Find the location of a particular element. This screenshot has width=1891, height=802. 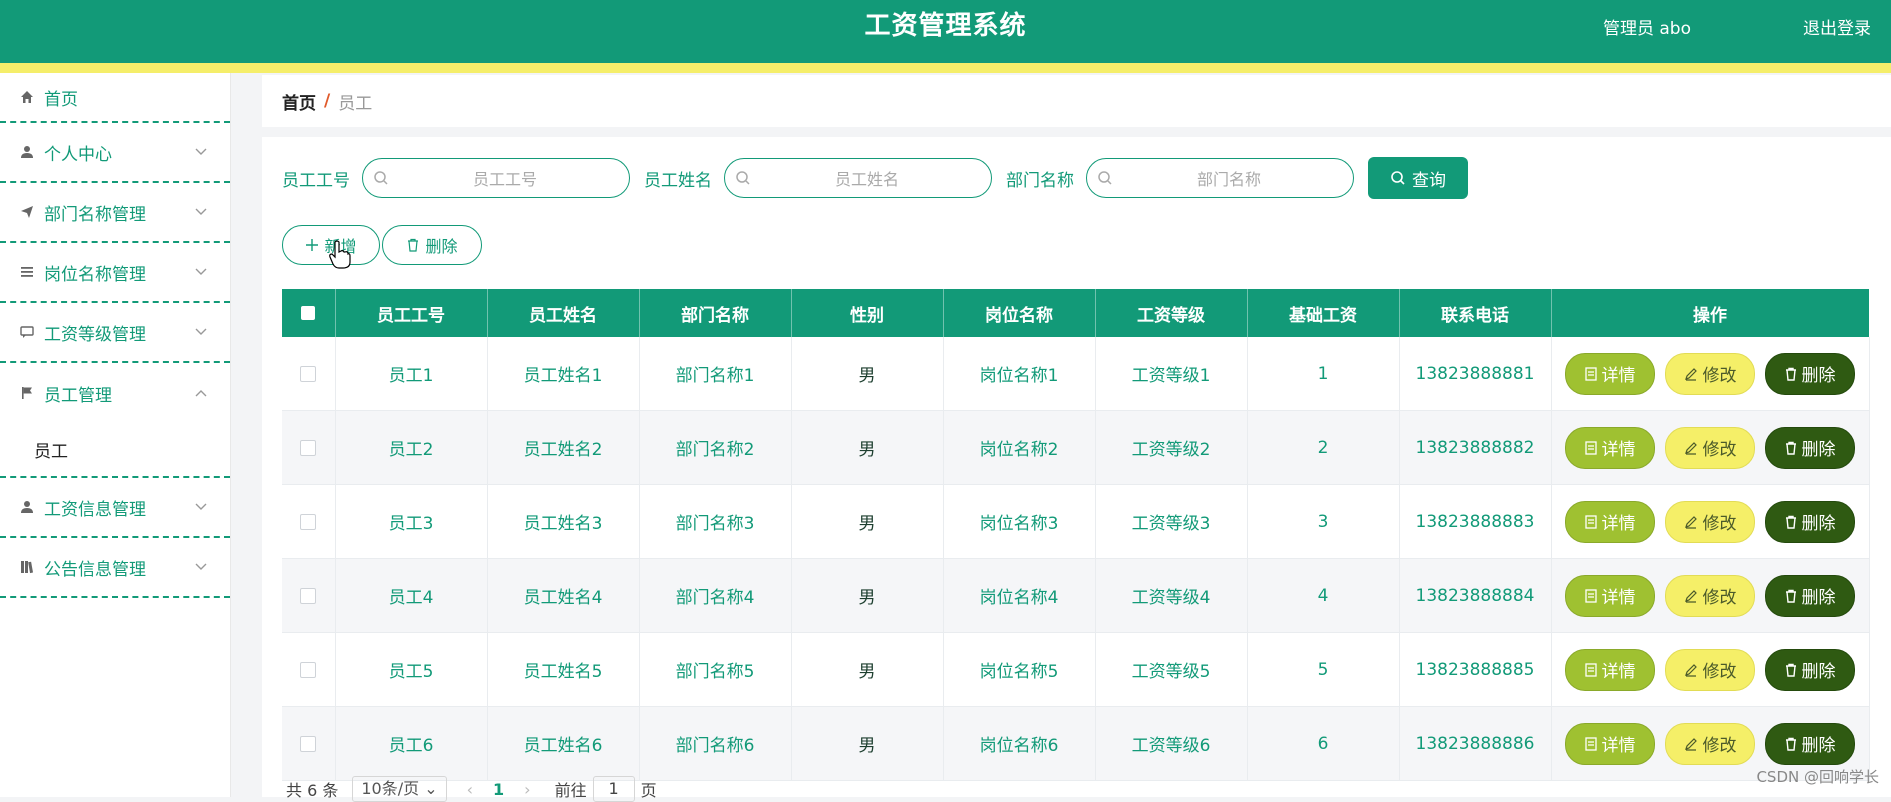

table-cell: 5 is located at coordinates (1323, 669).